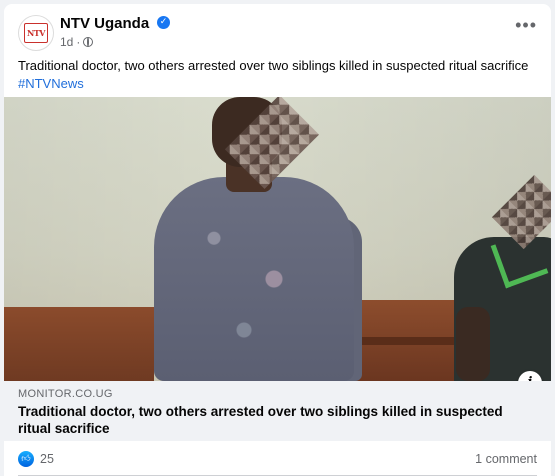 This screenshot has width=555, height=476. I want to click on reaction-count: 25, so click(47, 459).